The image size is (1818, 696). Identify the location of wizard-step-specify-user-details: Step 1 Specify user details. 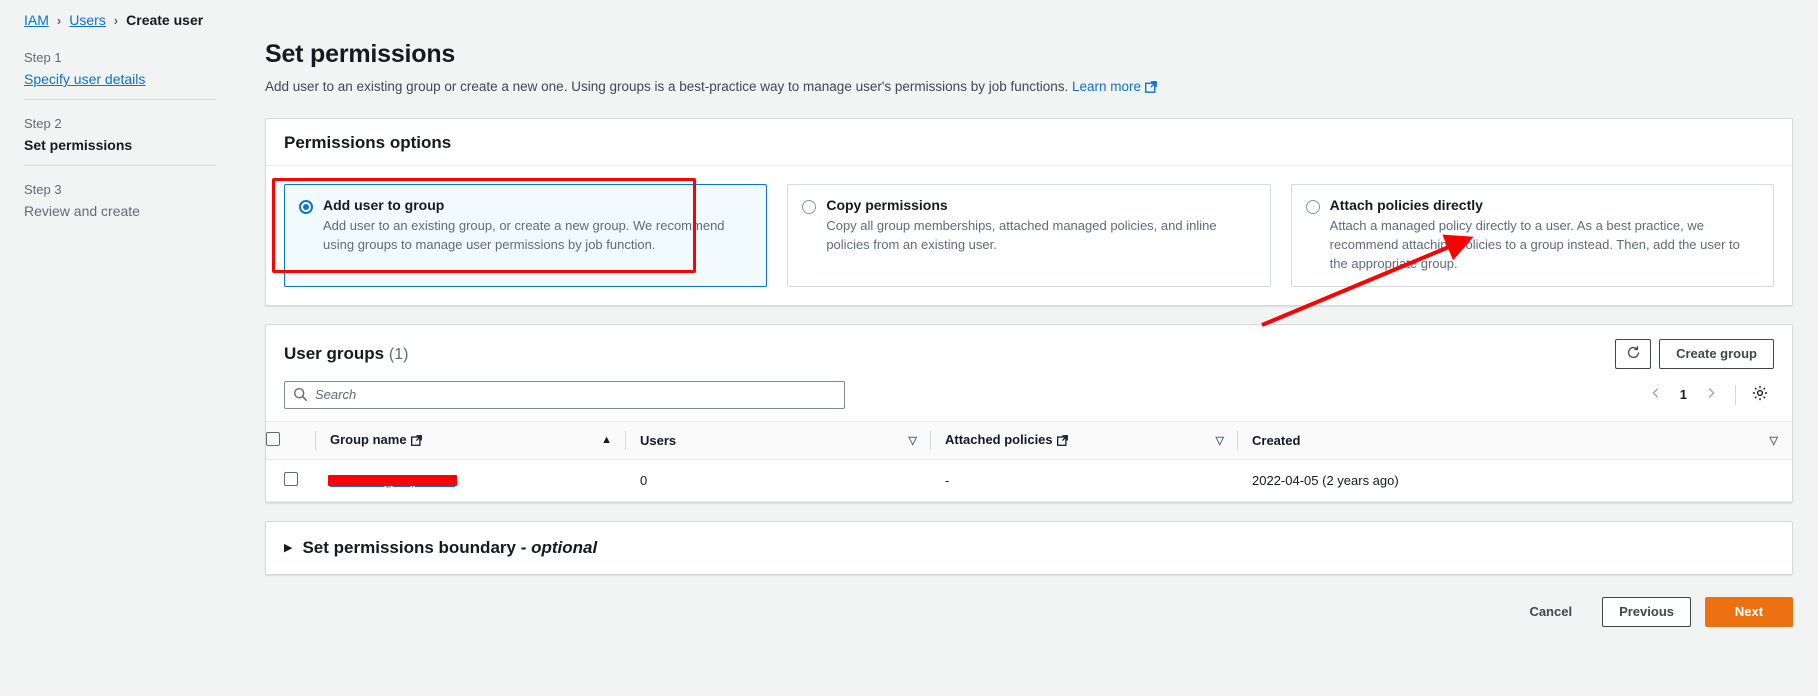
(120, 70).